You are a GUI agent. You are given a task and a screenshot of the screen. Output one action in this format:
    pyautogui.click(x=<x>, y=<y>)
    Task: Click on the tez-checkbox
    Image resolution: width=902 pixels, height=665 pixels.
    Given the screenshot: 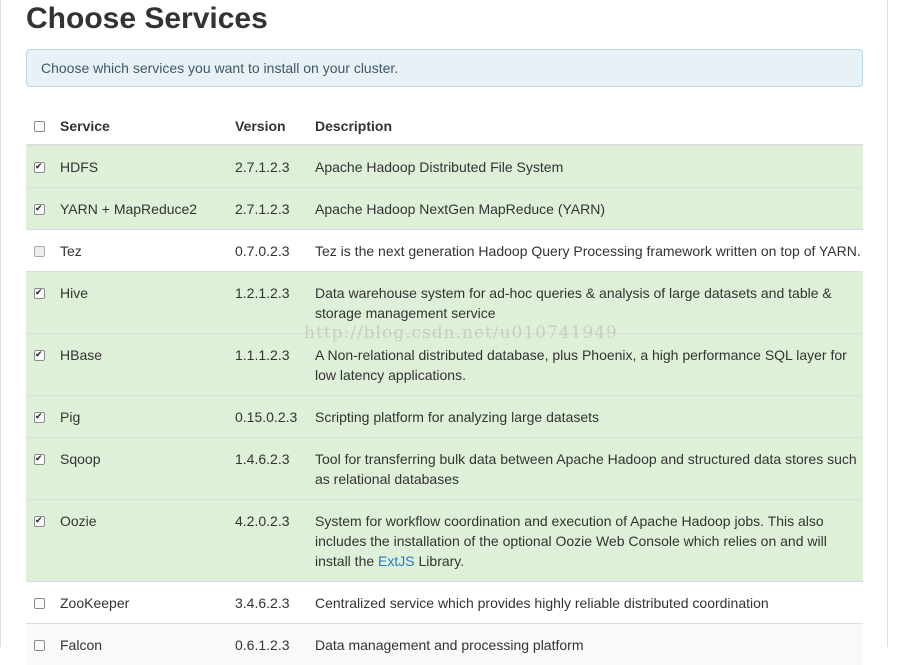 What is the action you would take?
    pyautogui.click(x=39, y=251)
    